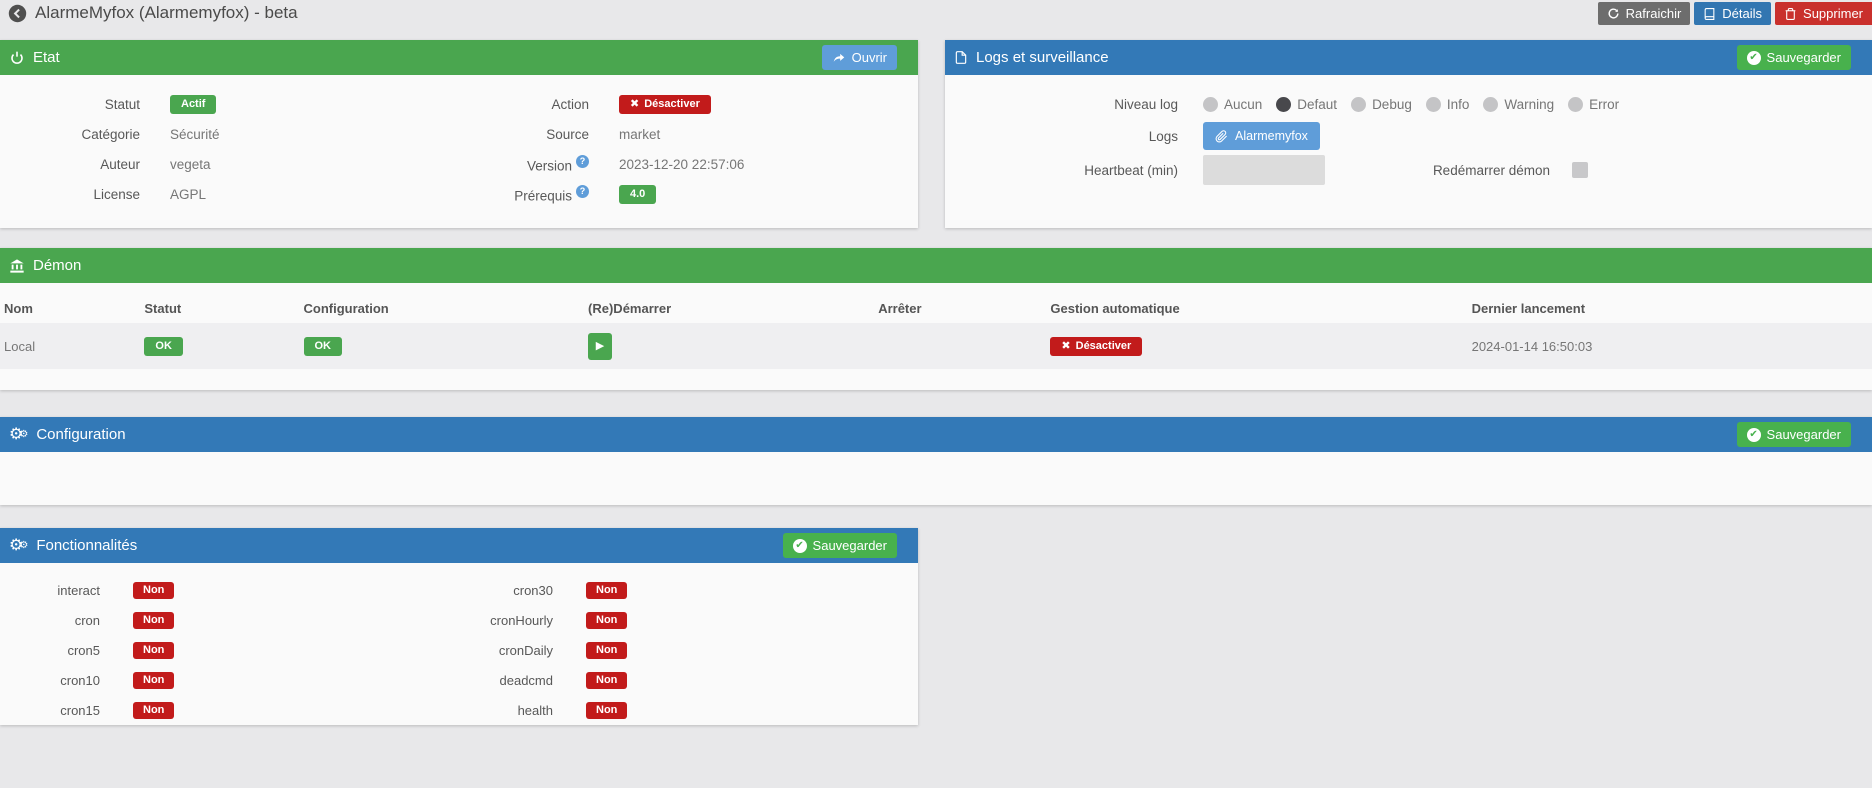 This screenshot has height=788, width=1872. What do you see at coordinates (120, 164) in the screenshot?
I see `auteur-label: Auteur` at bounding box center [120, 164].